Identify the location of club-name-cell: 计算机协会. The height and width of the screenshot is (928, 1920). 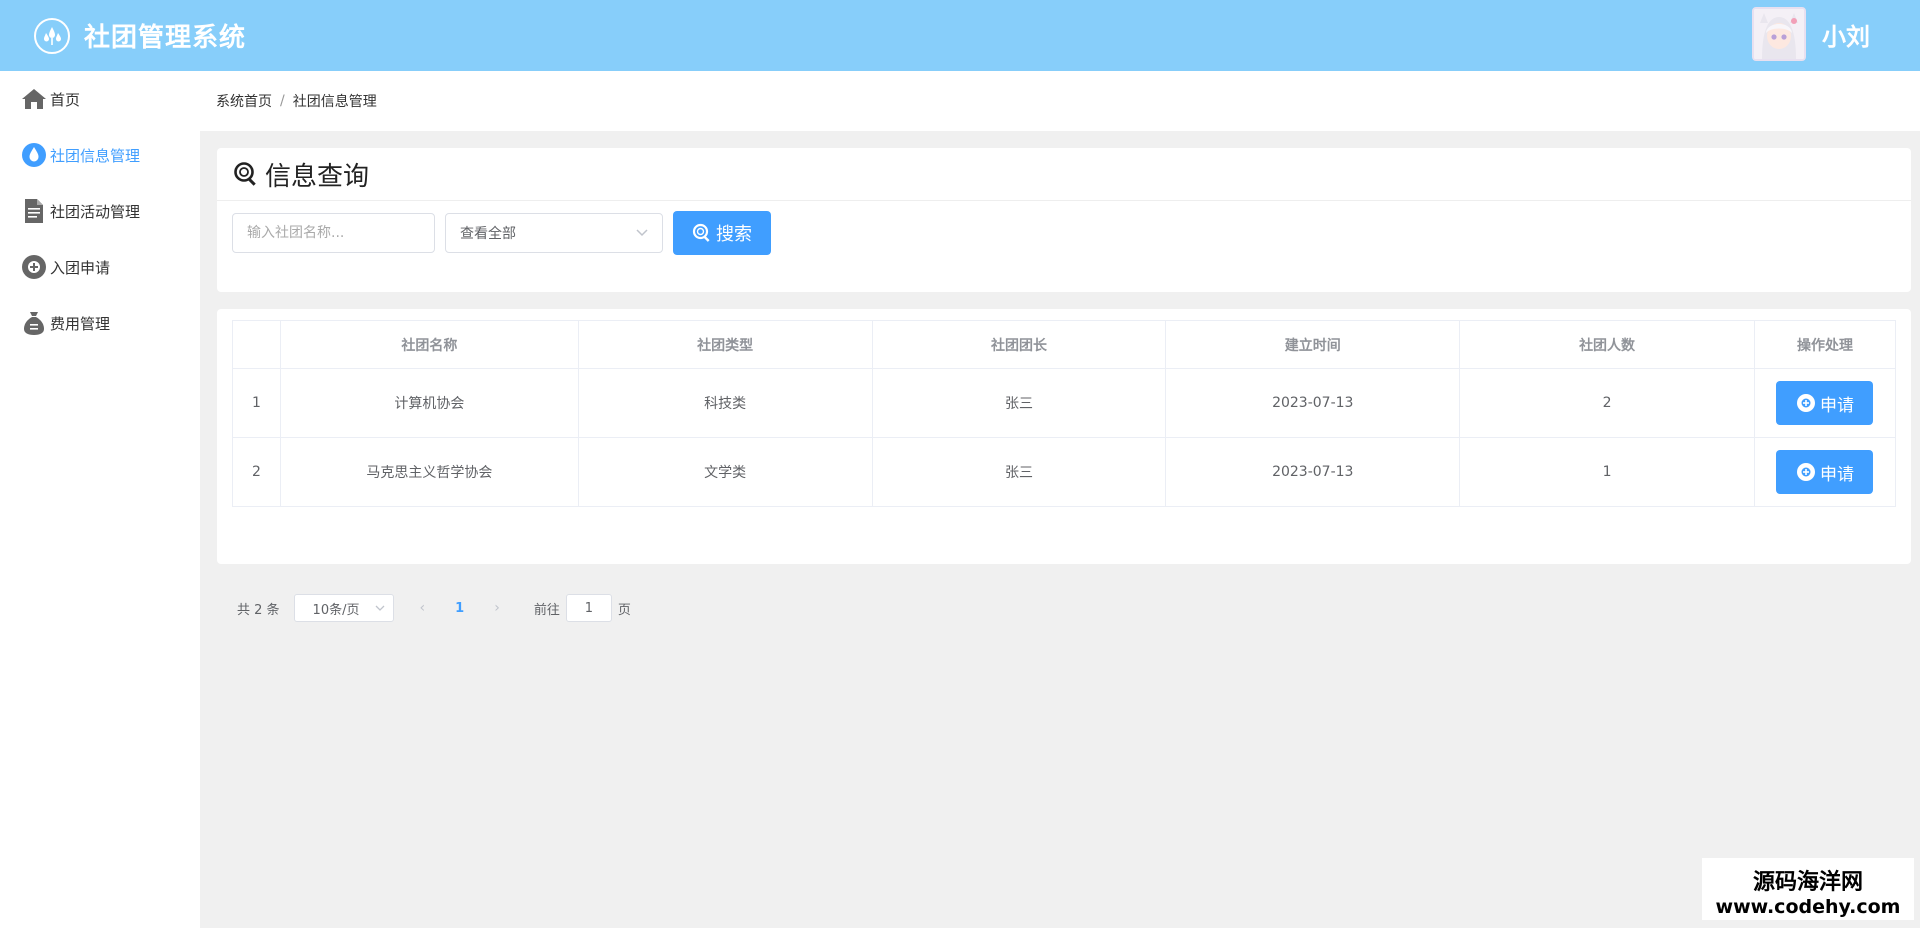
(429, 403).